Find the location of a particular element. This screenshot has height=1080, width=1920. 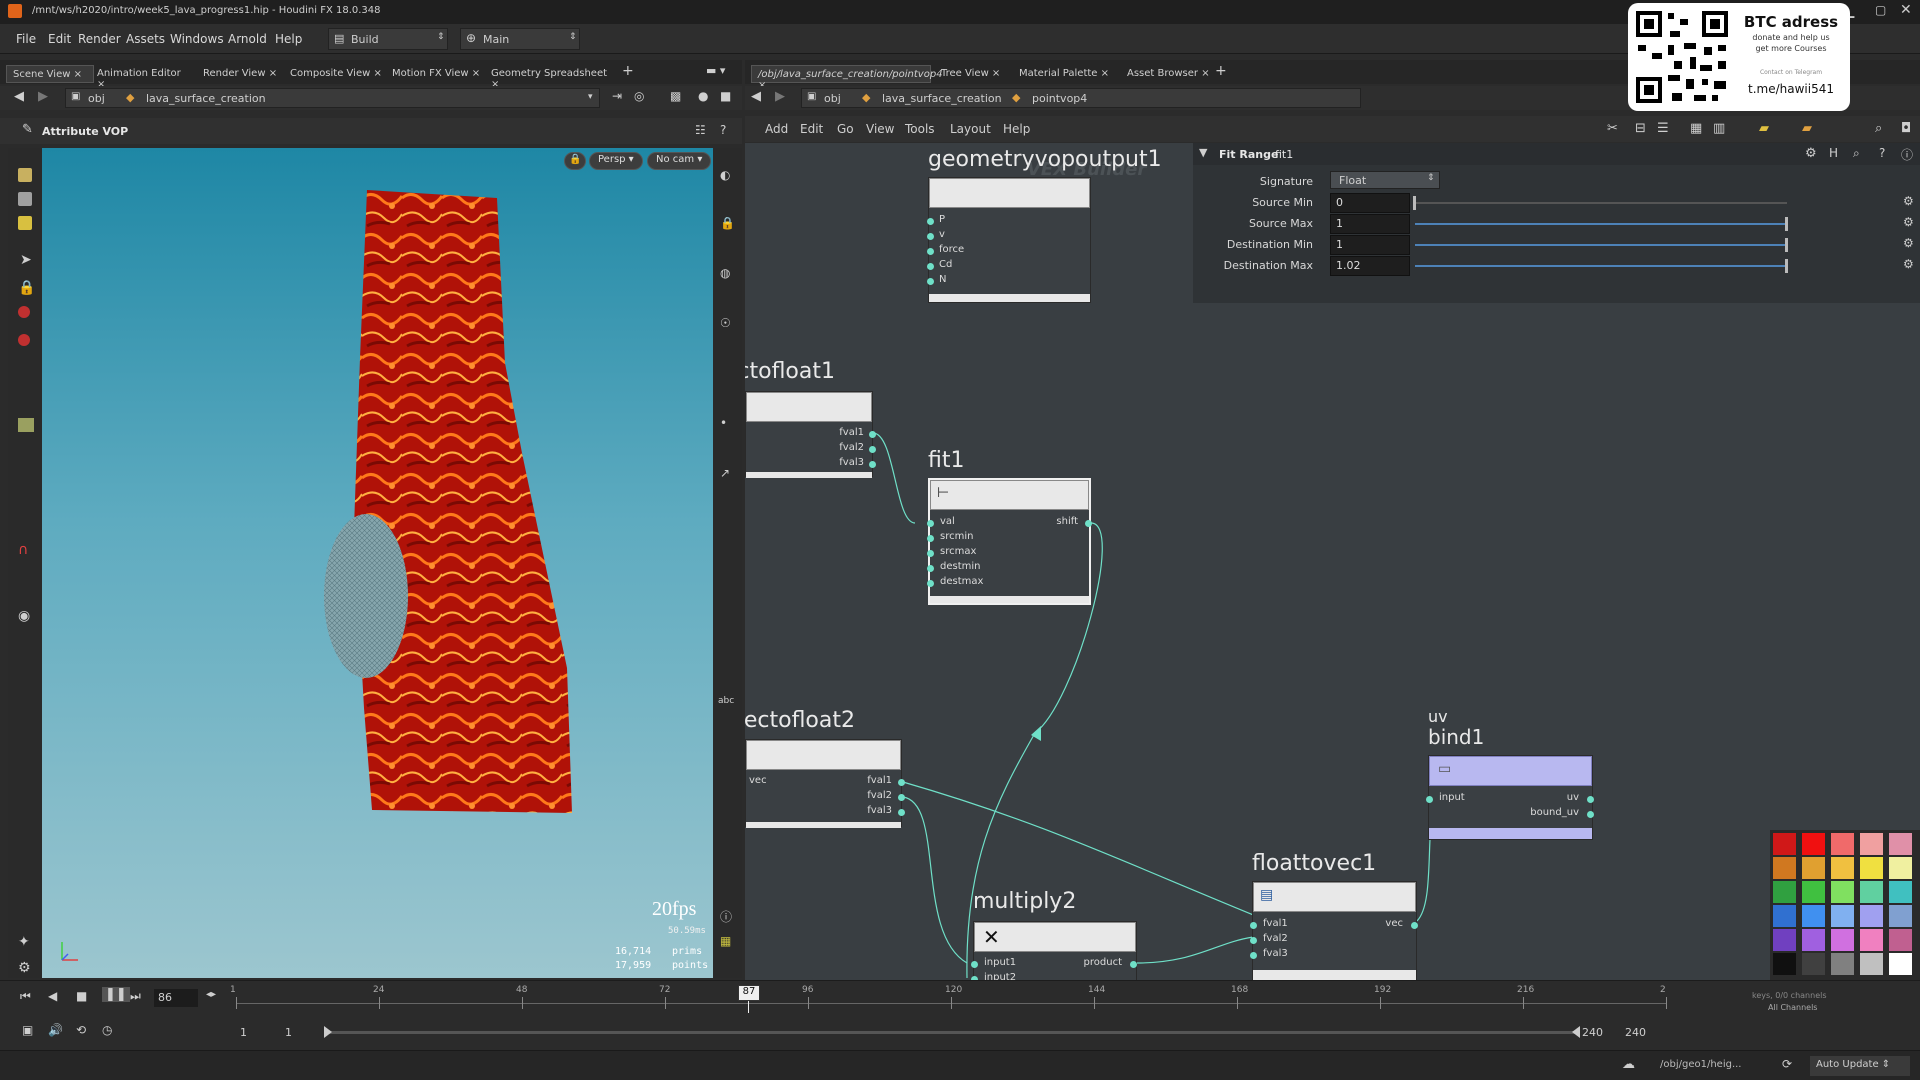

realtime-icon: ◷ is located at coordinates (107, 1030).